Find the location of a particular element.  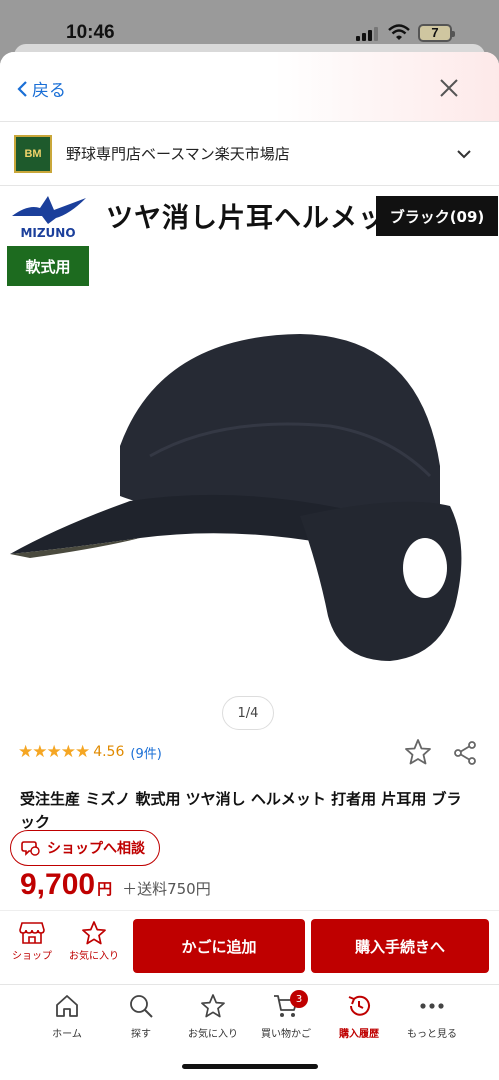

image-pager: 1/4 is located at coordinates (248, 713).